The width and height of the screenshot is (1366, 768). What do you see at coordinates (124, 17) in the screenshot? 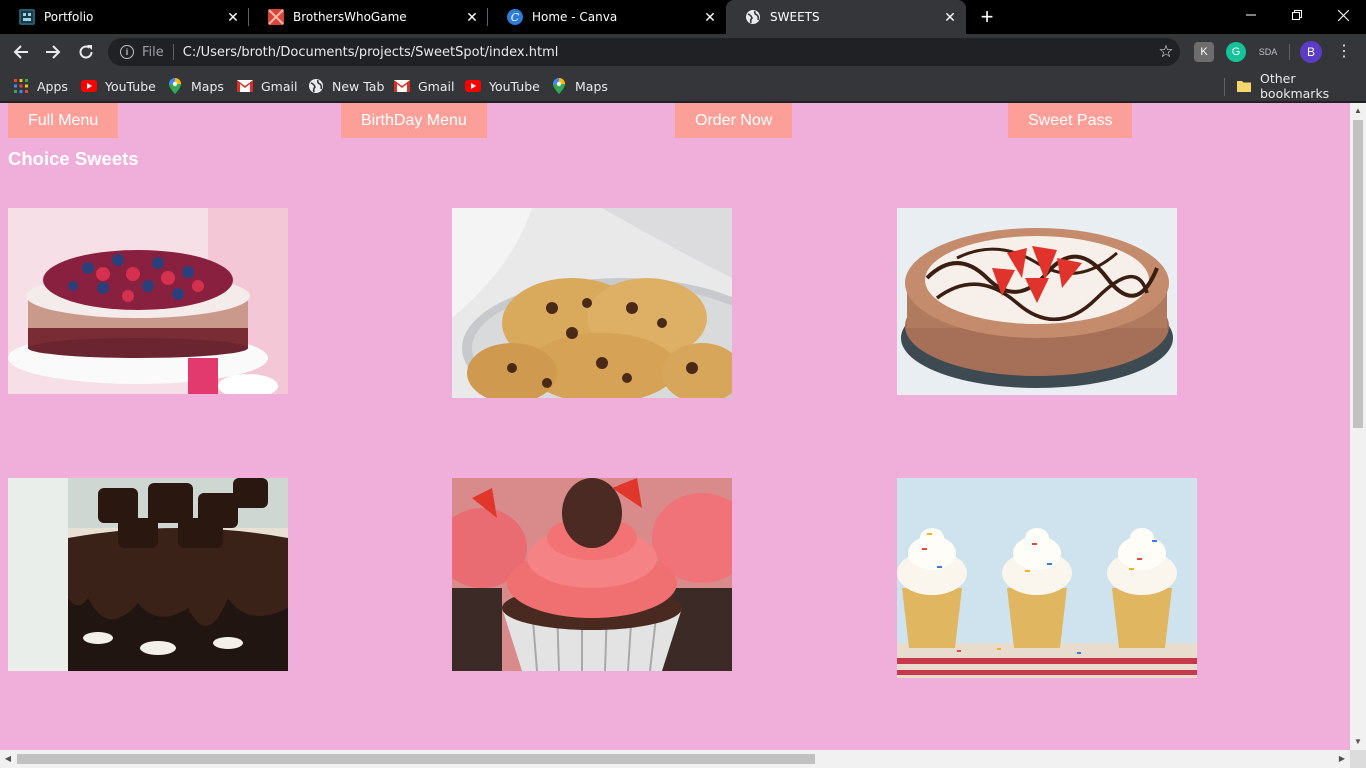
I see `tab-portfolio: Portfolio ✕` at bounding box center [124, 17].